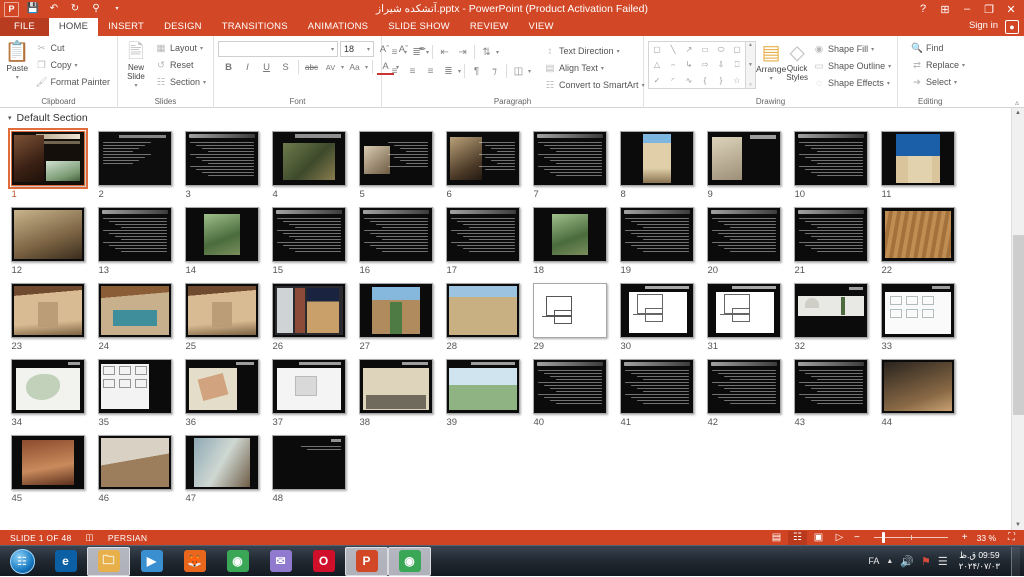  What do you see at coordinates (11, 9) in the screenshot?
I see `powerpoint-icon: P` at bounding box center [11, 9].